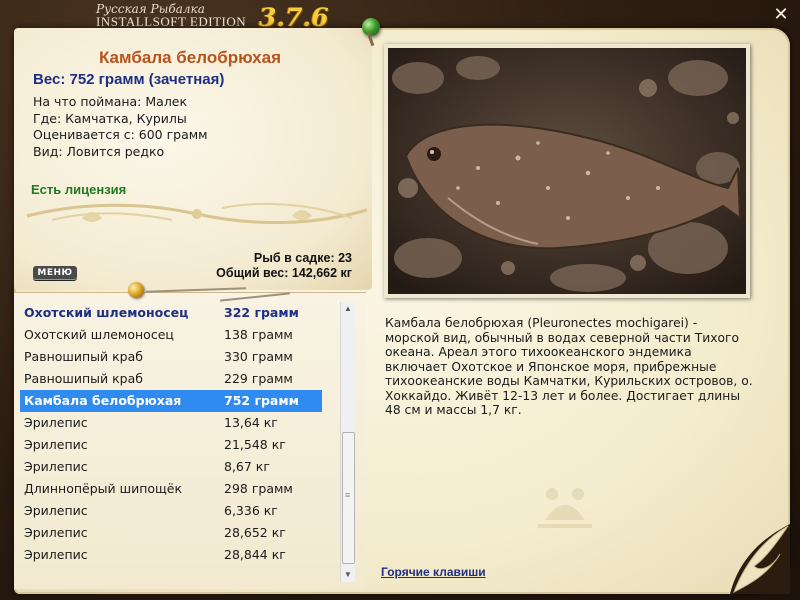  I want to click on list-item-weight: 28,652 кг, so click(255, 532).